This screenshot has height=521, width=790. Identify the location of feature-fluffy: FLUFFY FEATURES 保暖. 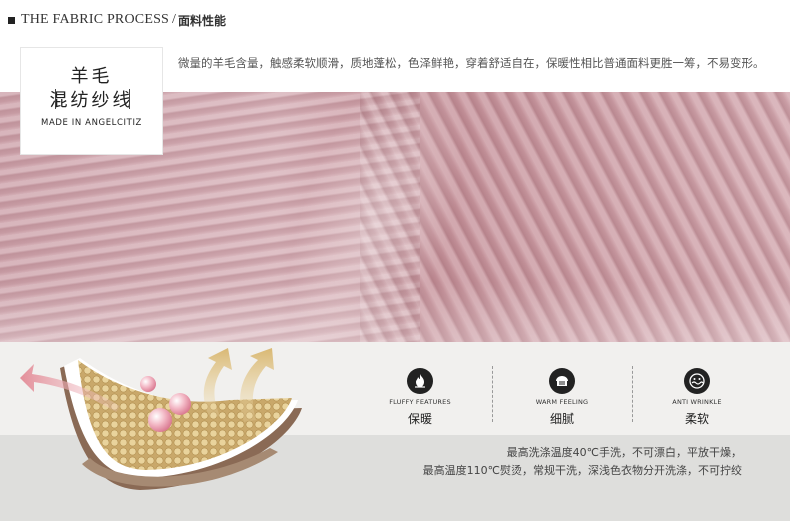
(420, 397).